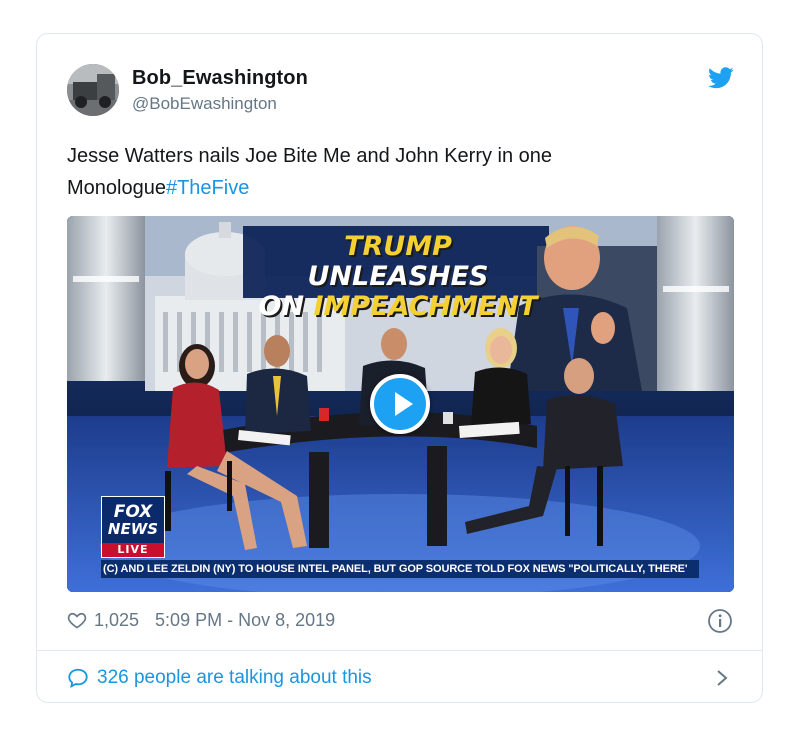  What do you see at coordinates (245, 620) in the screenshot?
I see `tweet-timestamp: 5:09 PM - Nov 8, 2019` at bounding box center [245, 620].